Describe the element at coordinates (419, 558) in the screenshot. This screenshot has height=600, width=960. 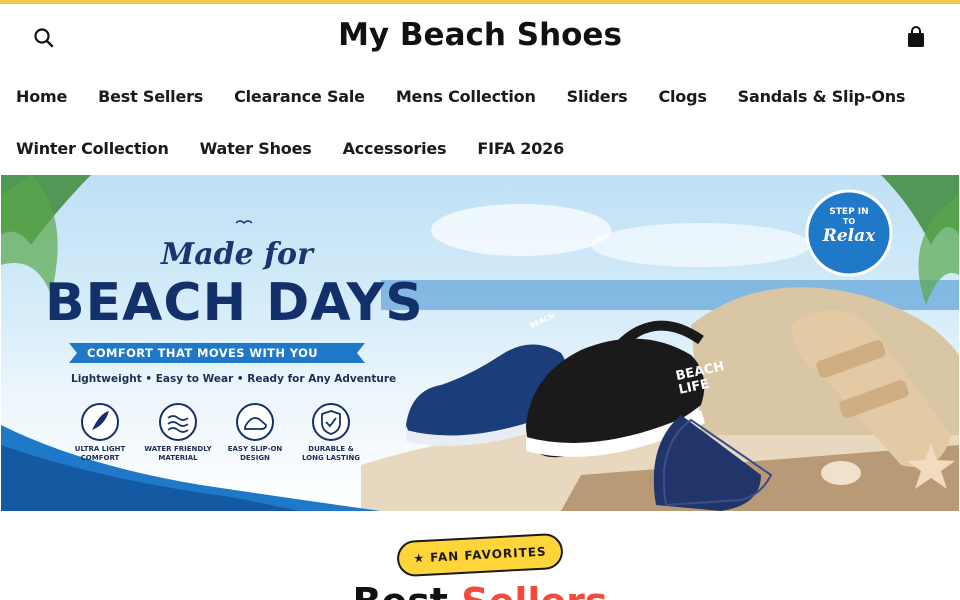
I see `star-icon: ★` at that location.